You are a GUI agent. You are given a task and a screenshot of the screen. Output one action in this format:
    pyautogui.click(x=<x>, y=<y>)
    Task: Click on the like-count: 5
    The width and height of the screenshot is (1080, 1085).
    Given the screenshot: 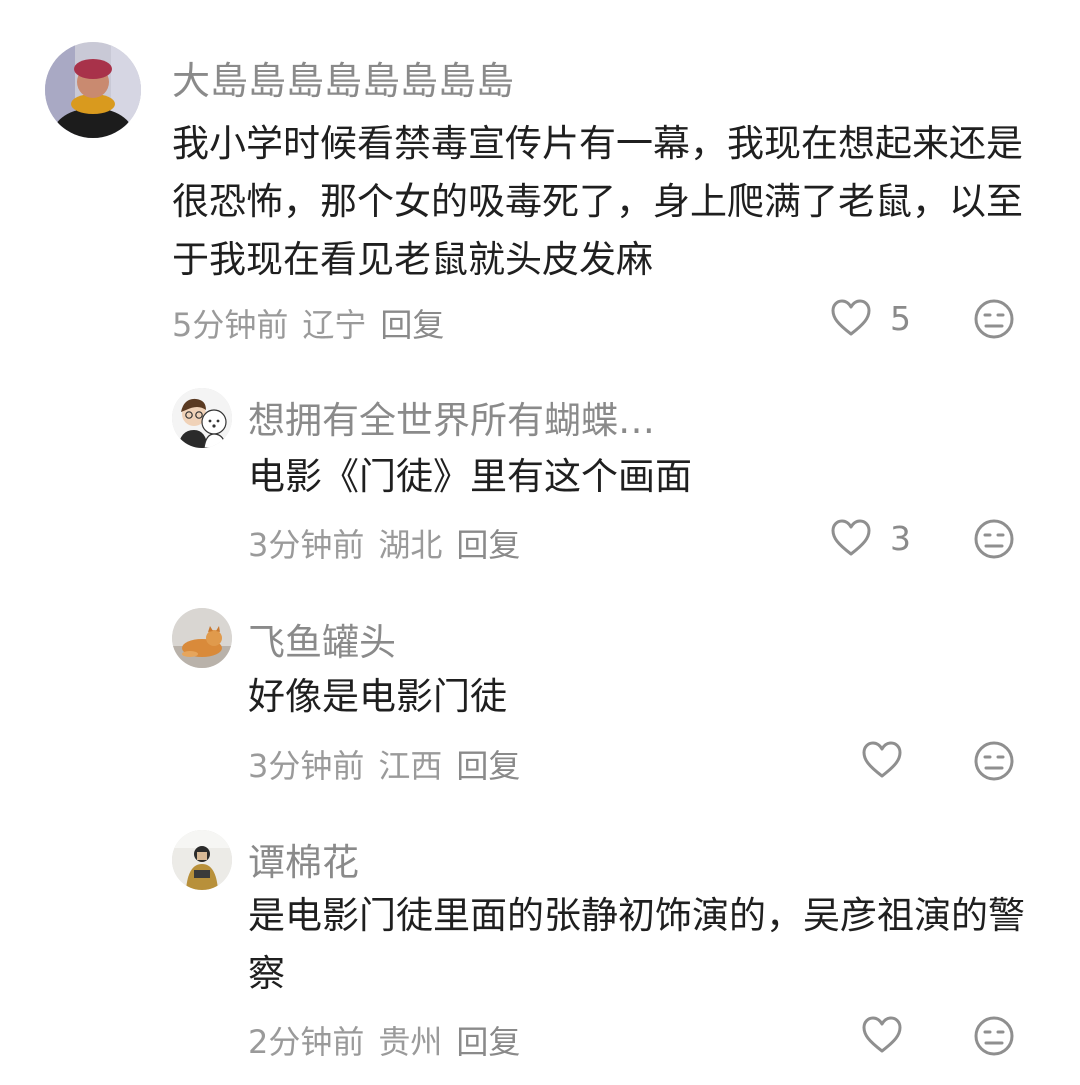 What is the action you would take?
    pyautogui.click(x=900, y=318)
    